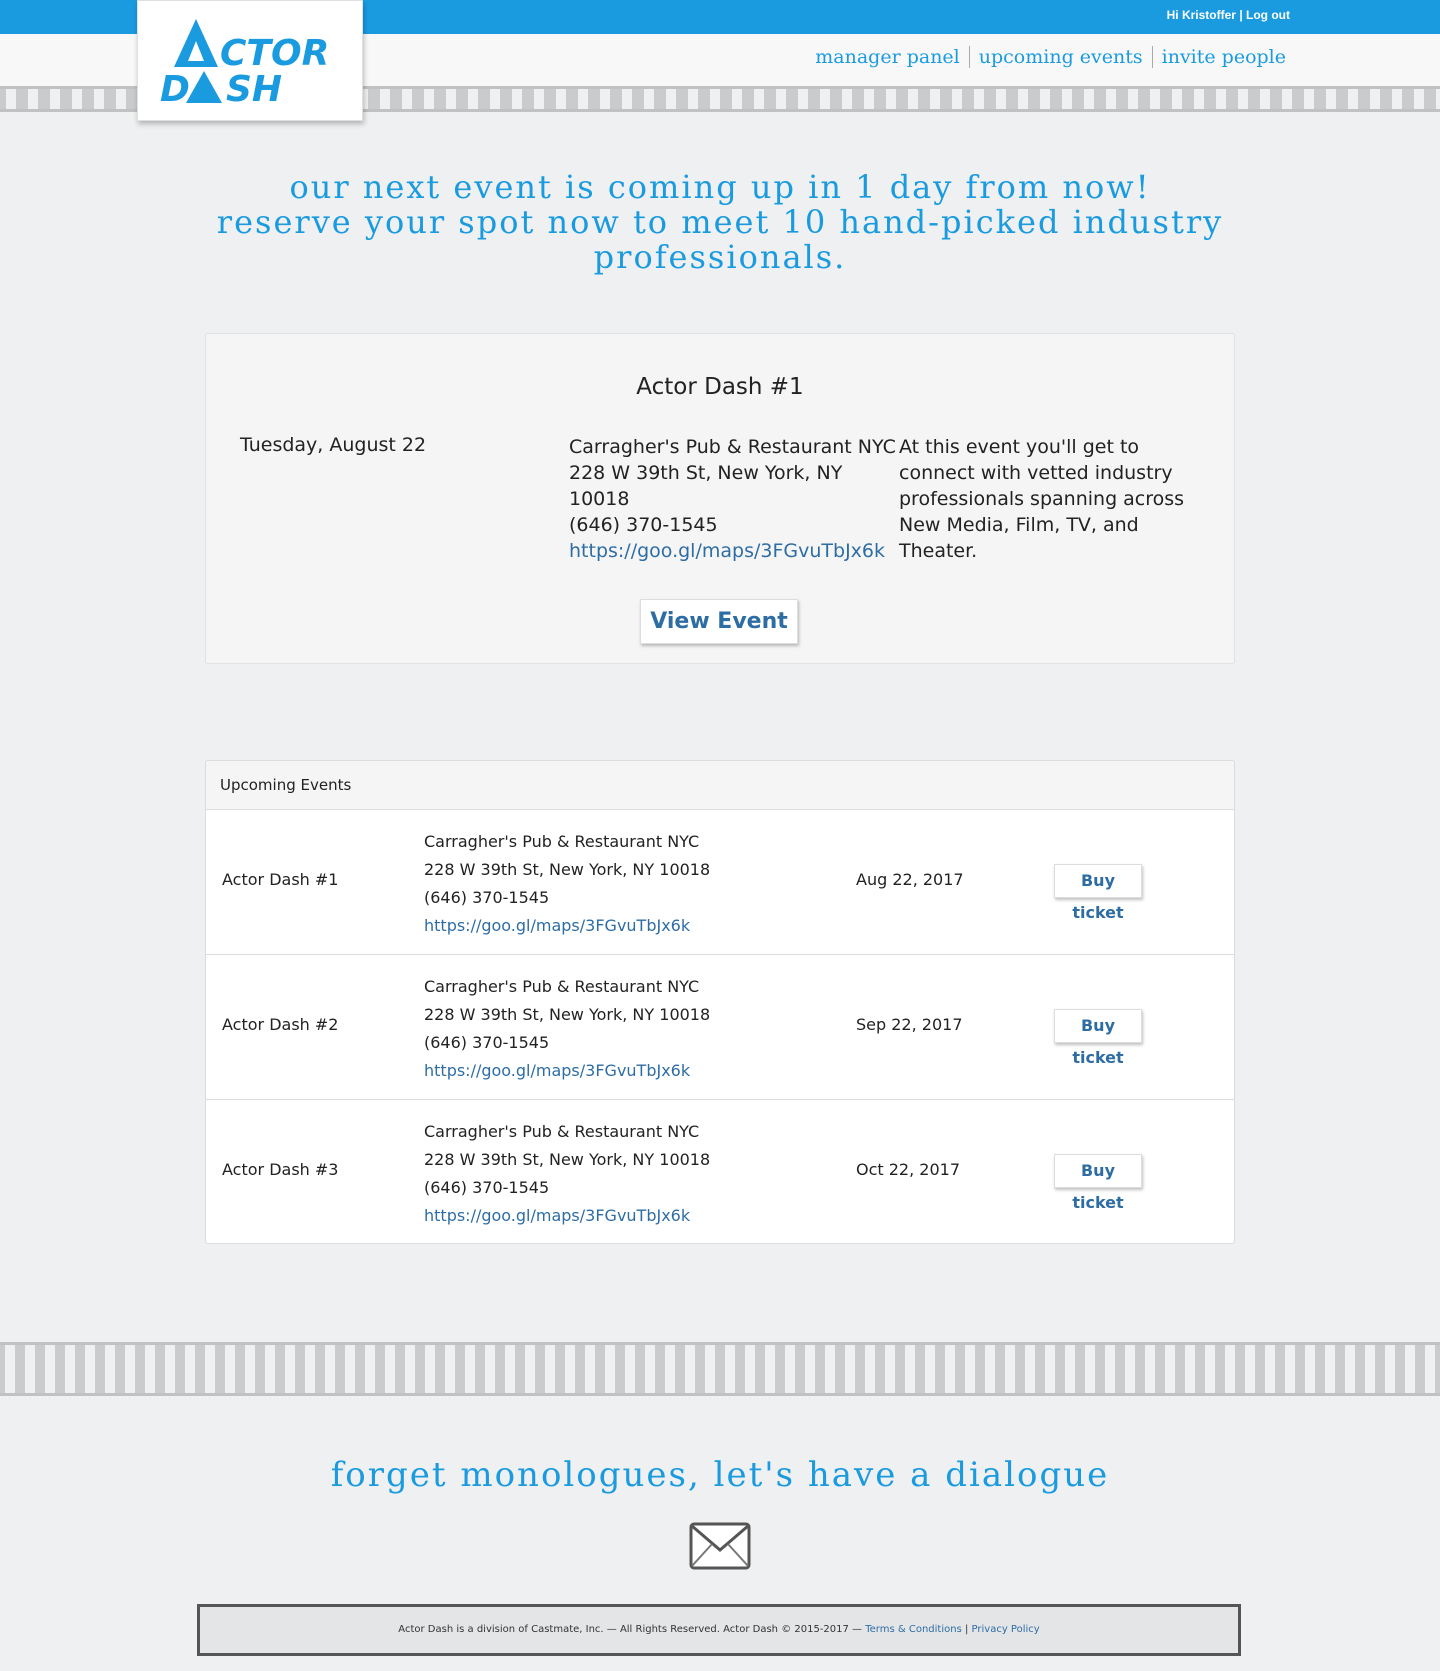 Image resolution: width=1440 pixels, height=1671 pixels. What do you see at coordinates (720, 387) in the screenshot?
I see `featured-event-title: Actor Dash #1` at bounding box center [720, 387].